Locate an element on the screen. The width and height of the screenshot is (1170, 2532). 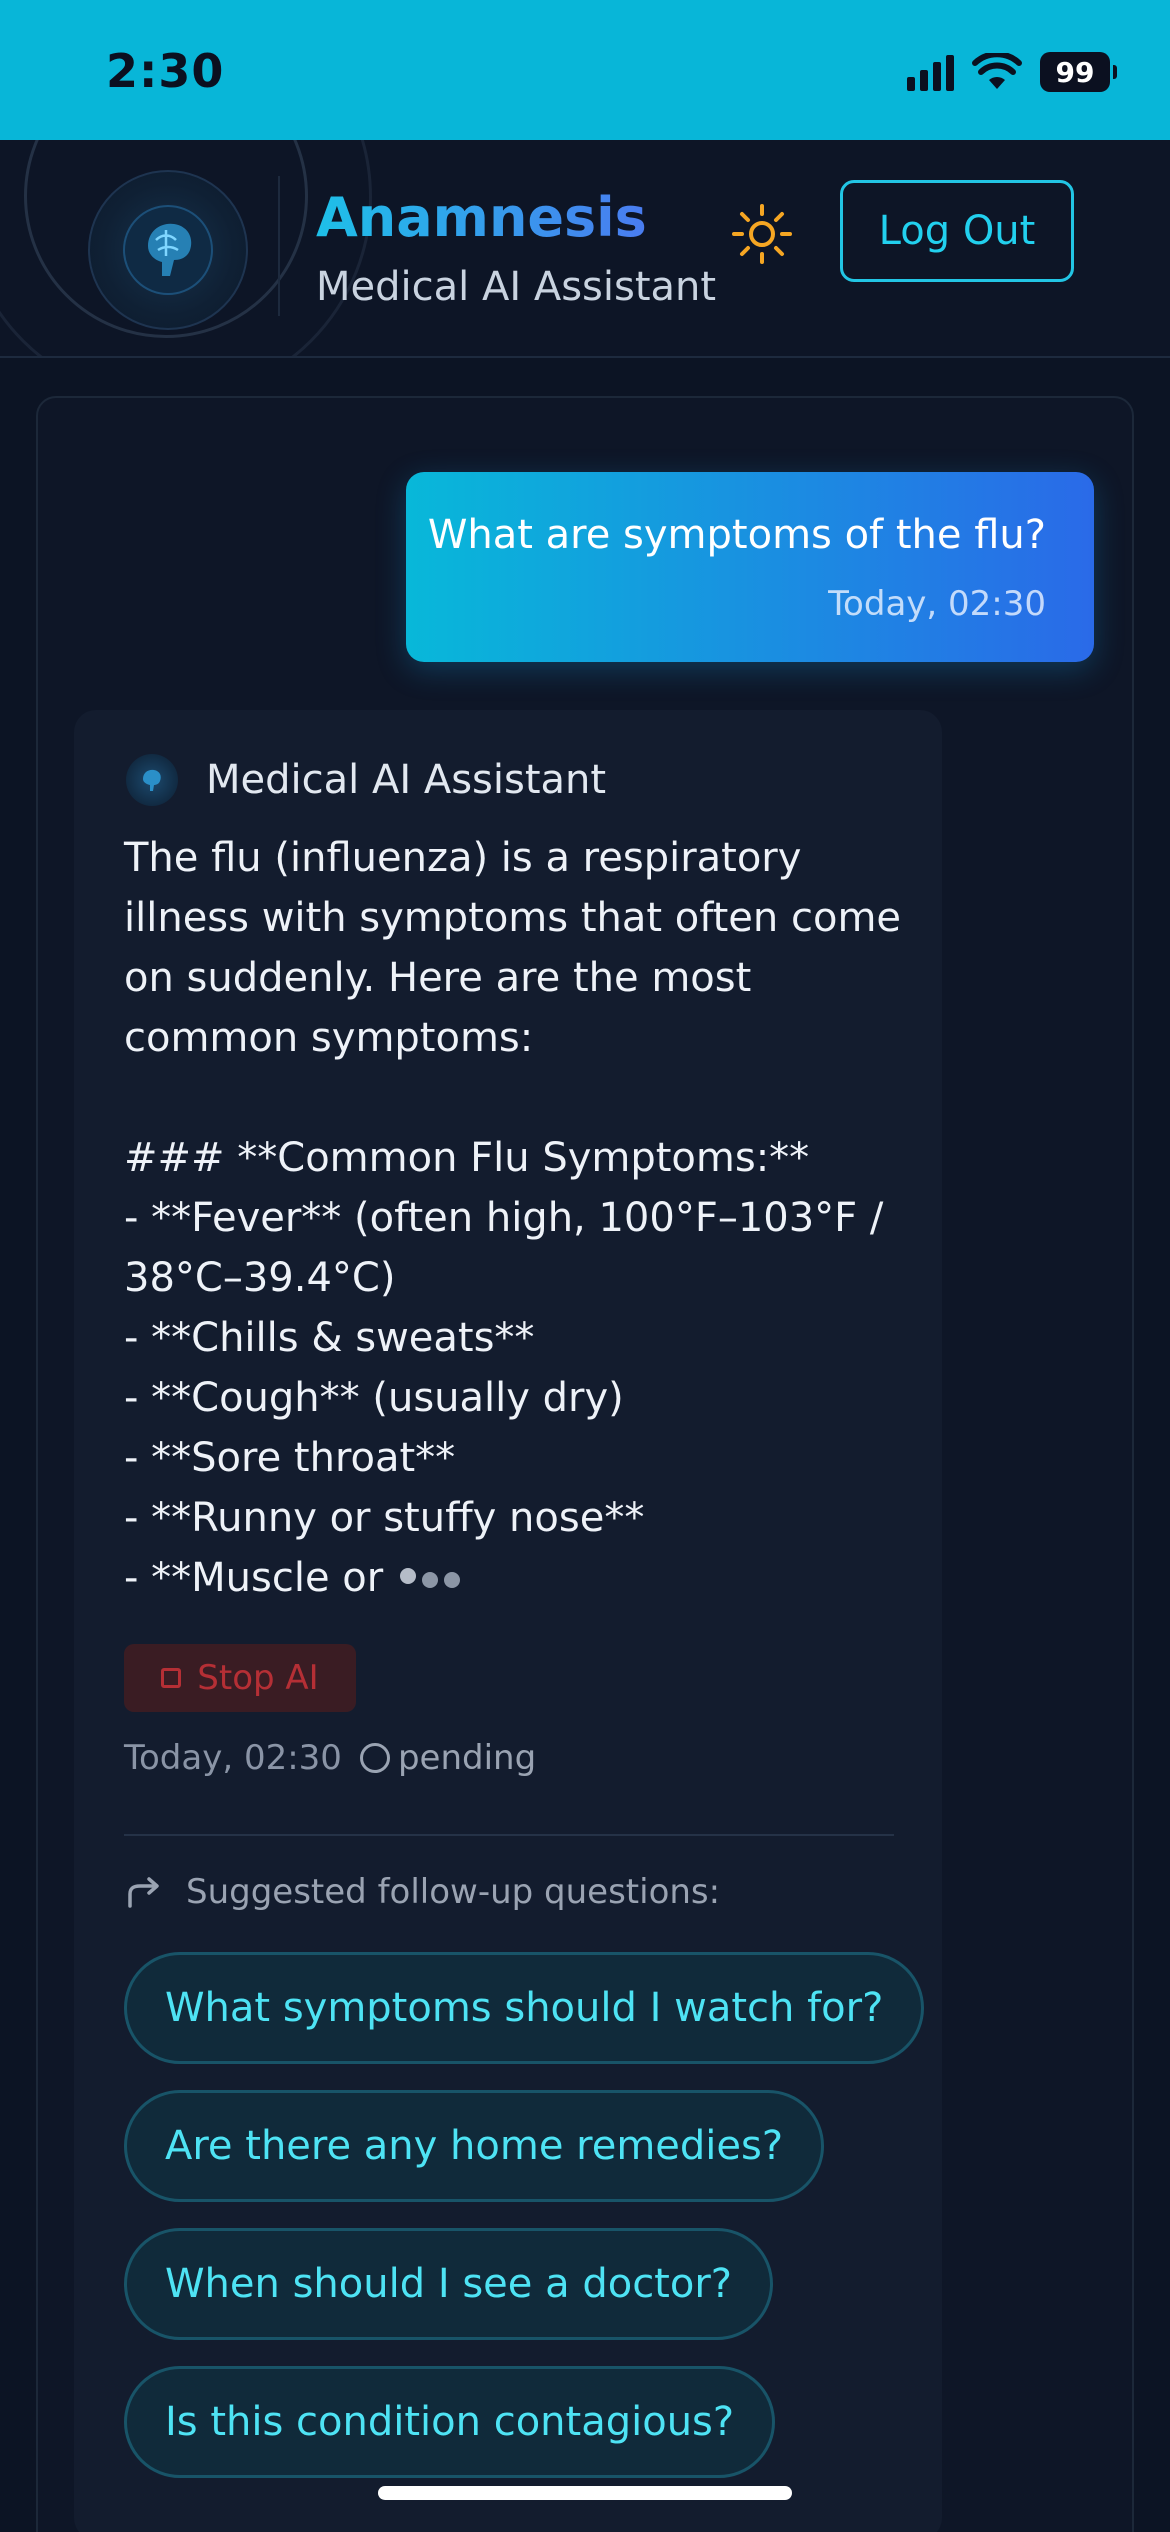
stop-ai-button: Stop AI is located at coordinates (240, 1678).